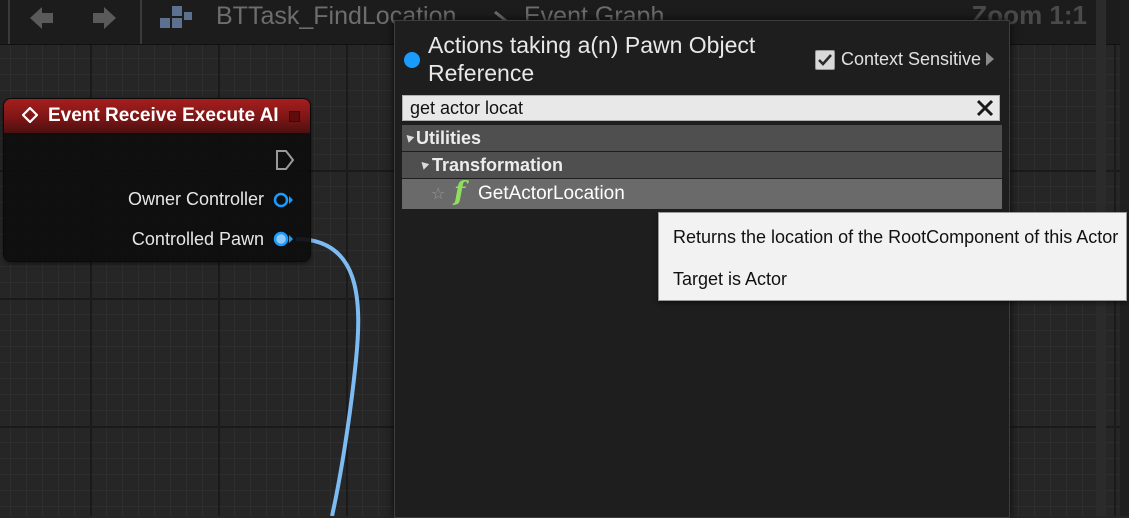 The width and height of the screenshot is (1129, 518). I want to click on pawn-type-icon, so click(412, 60).